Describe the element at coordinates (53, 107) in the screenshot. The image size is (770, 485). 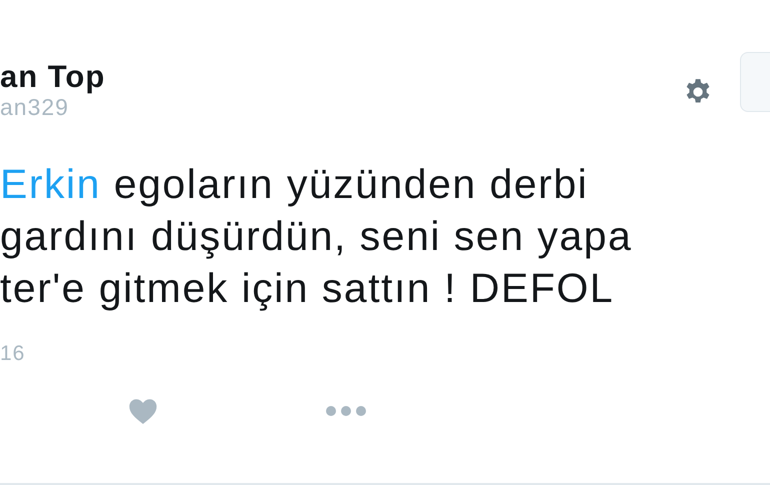
I see `author-handle: an329` at that location.